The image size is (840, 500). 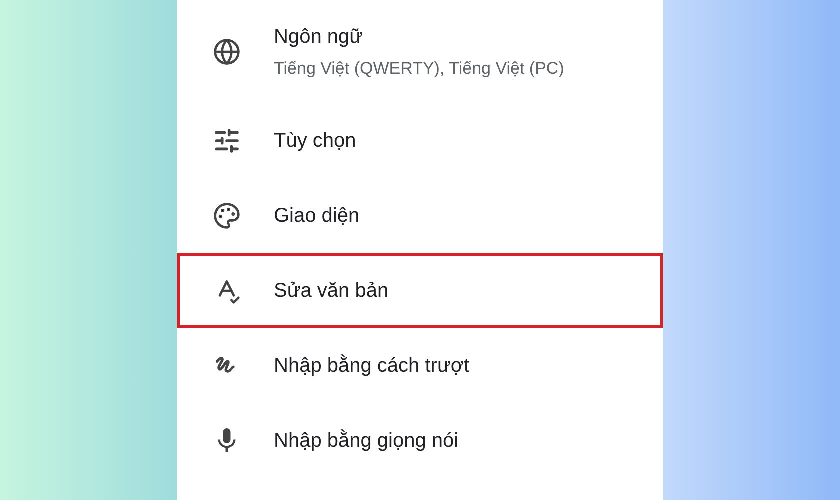 I want to click on settings-item: Ngôn ngữ Tiếng Việt (QWERTY), Tiếng Việt (PC), so click(x=420, y=51).